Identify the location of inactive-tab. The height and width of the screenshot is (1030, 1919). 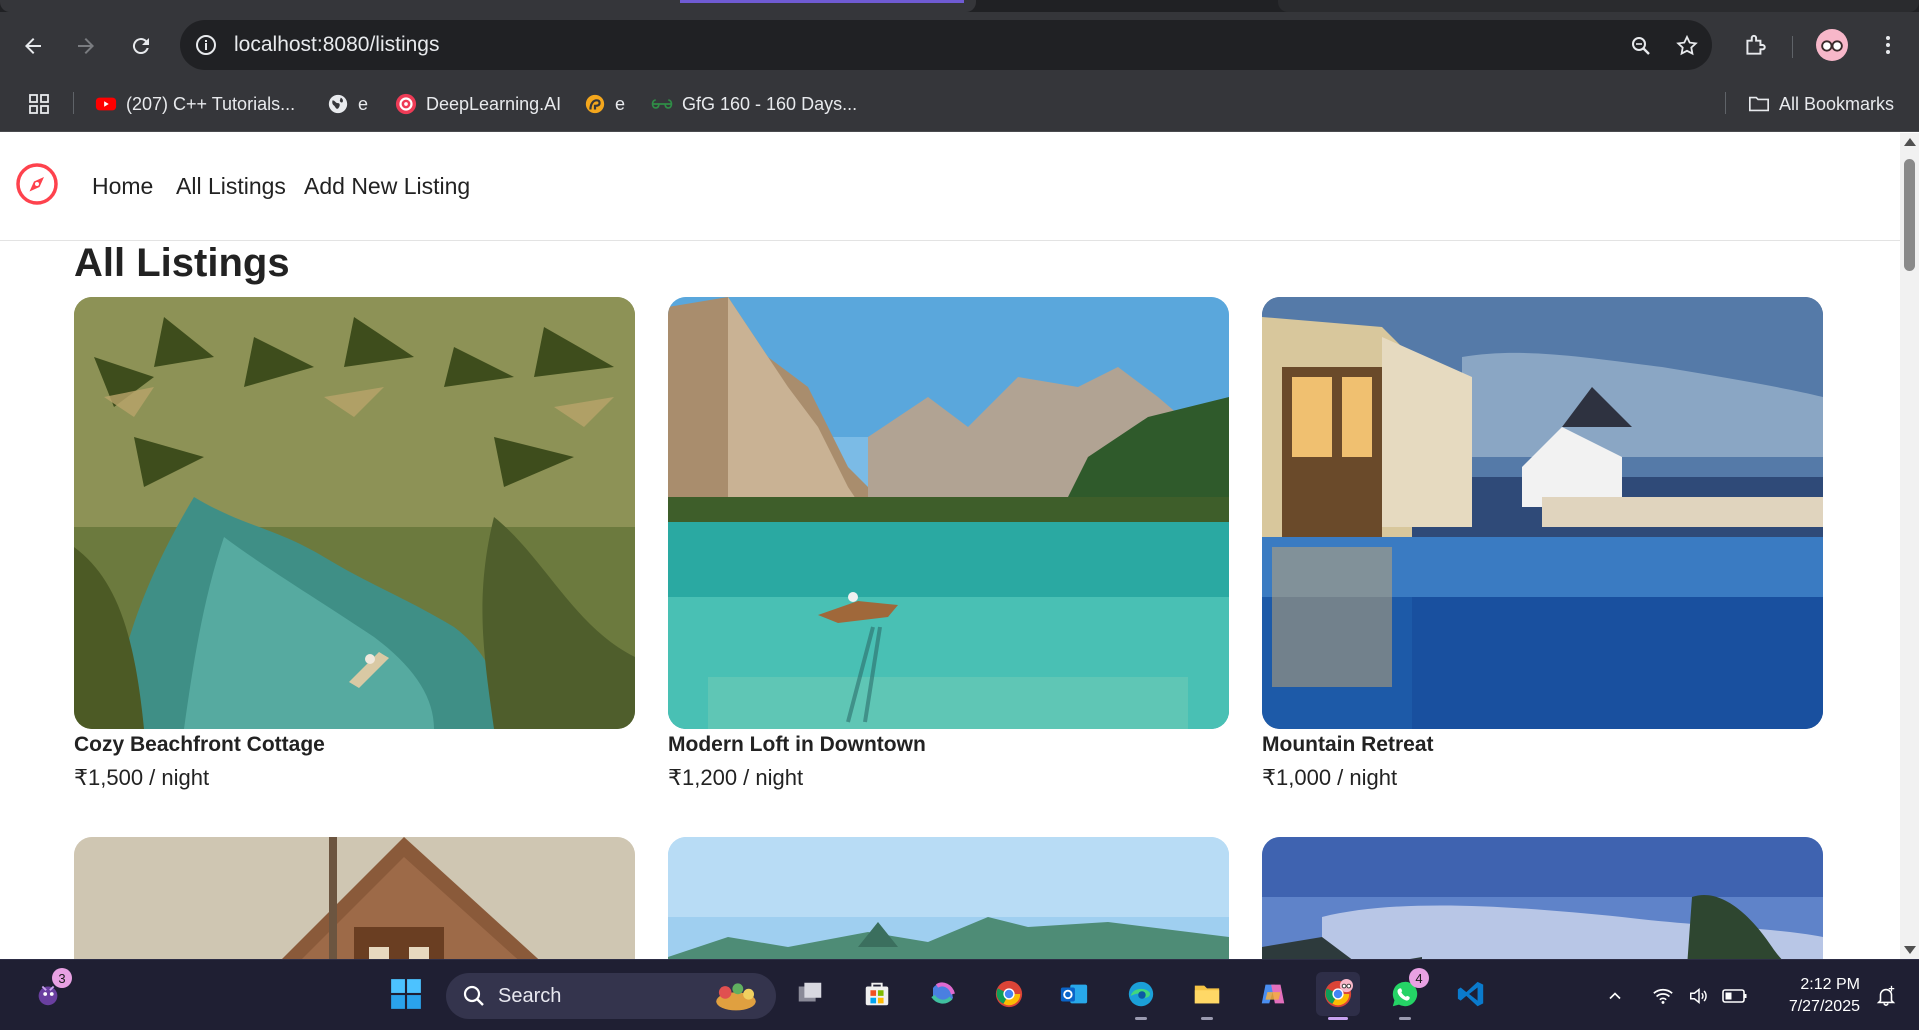
(1598, 6).